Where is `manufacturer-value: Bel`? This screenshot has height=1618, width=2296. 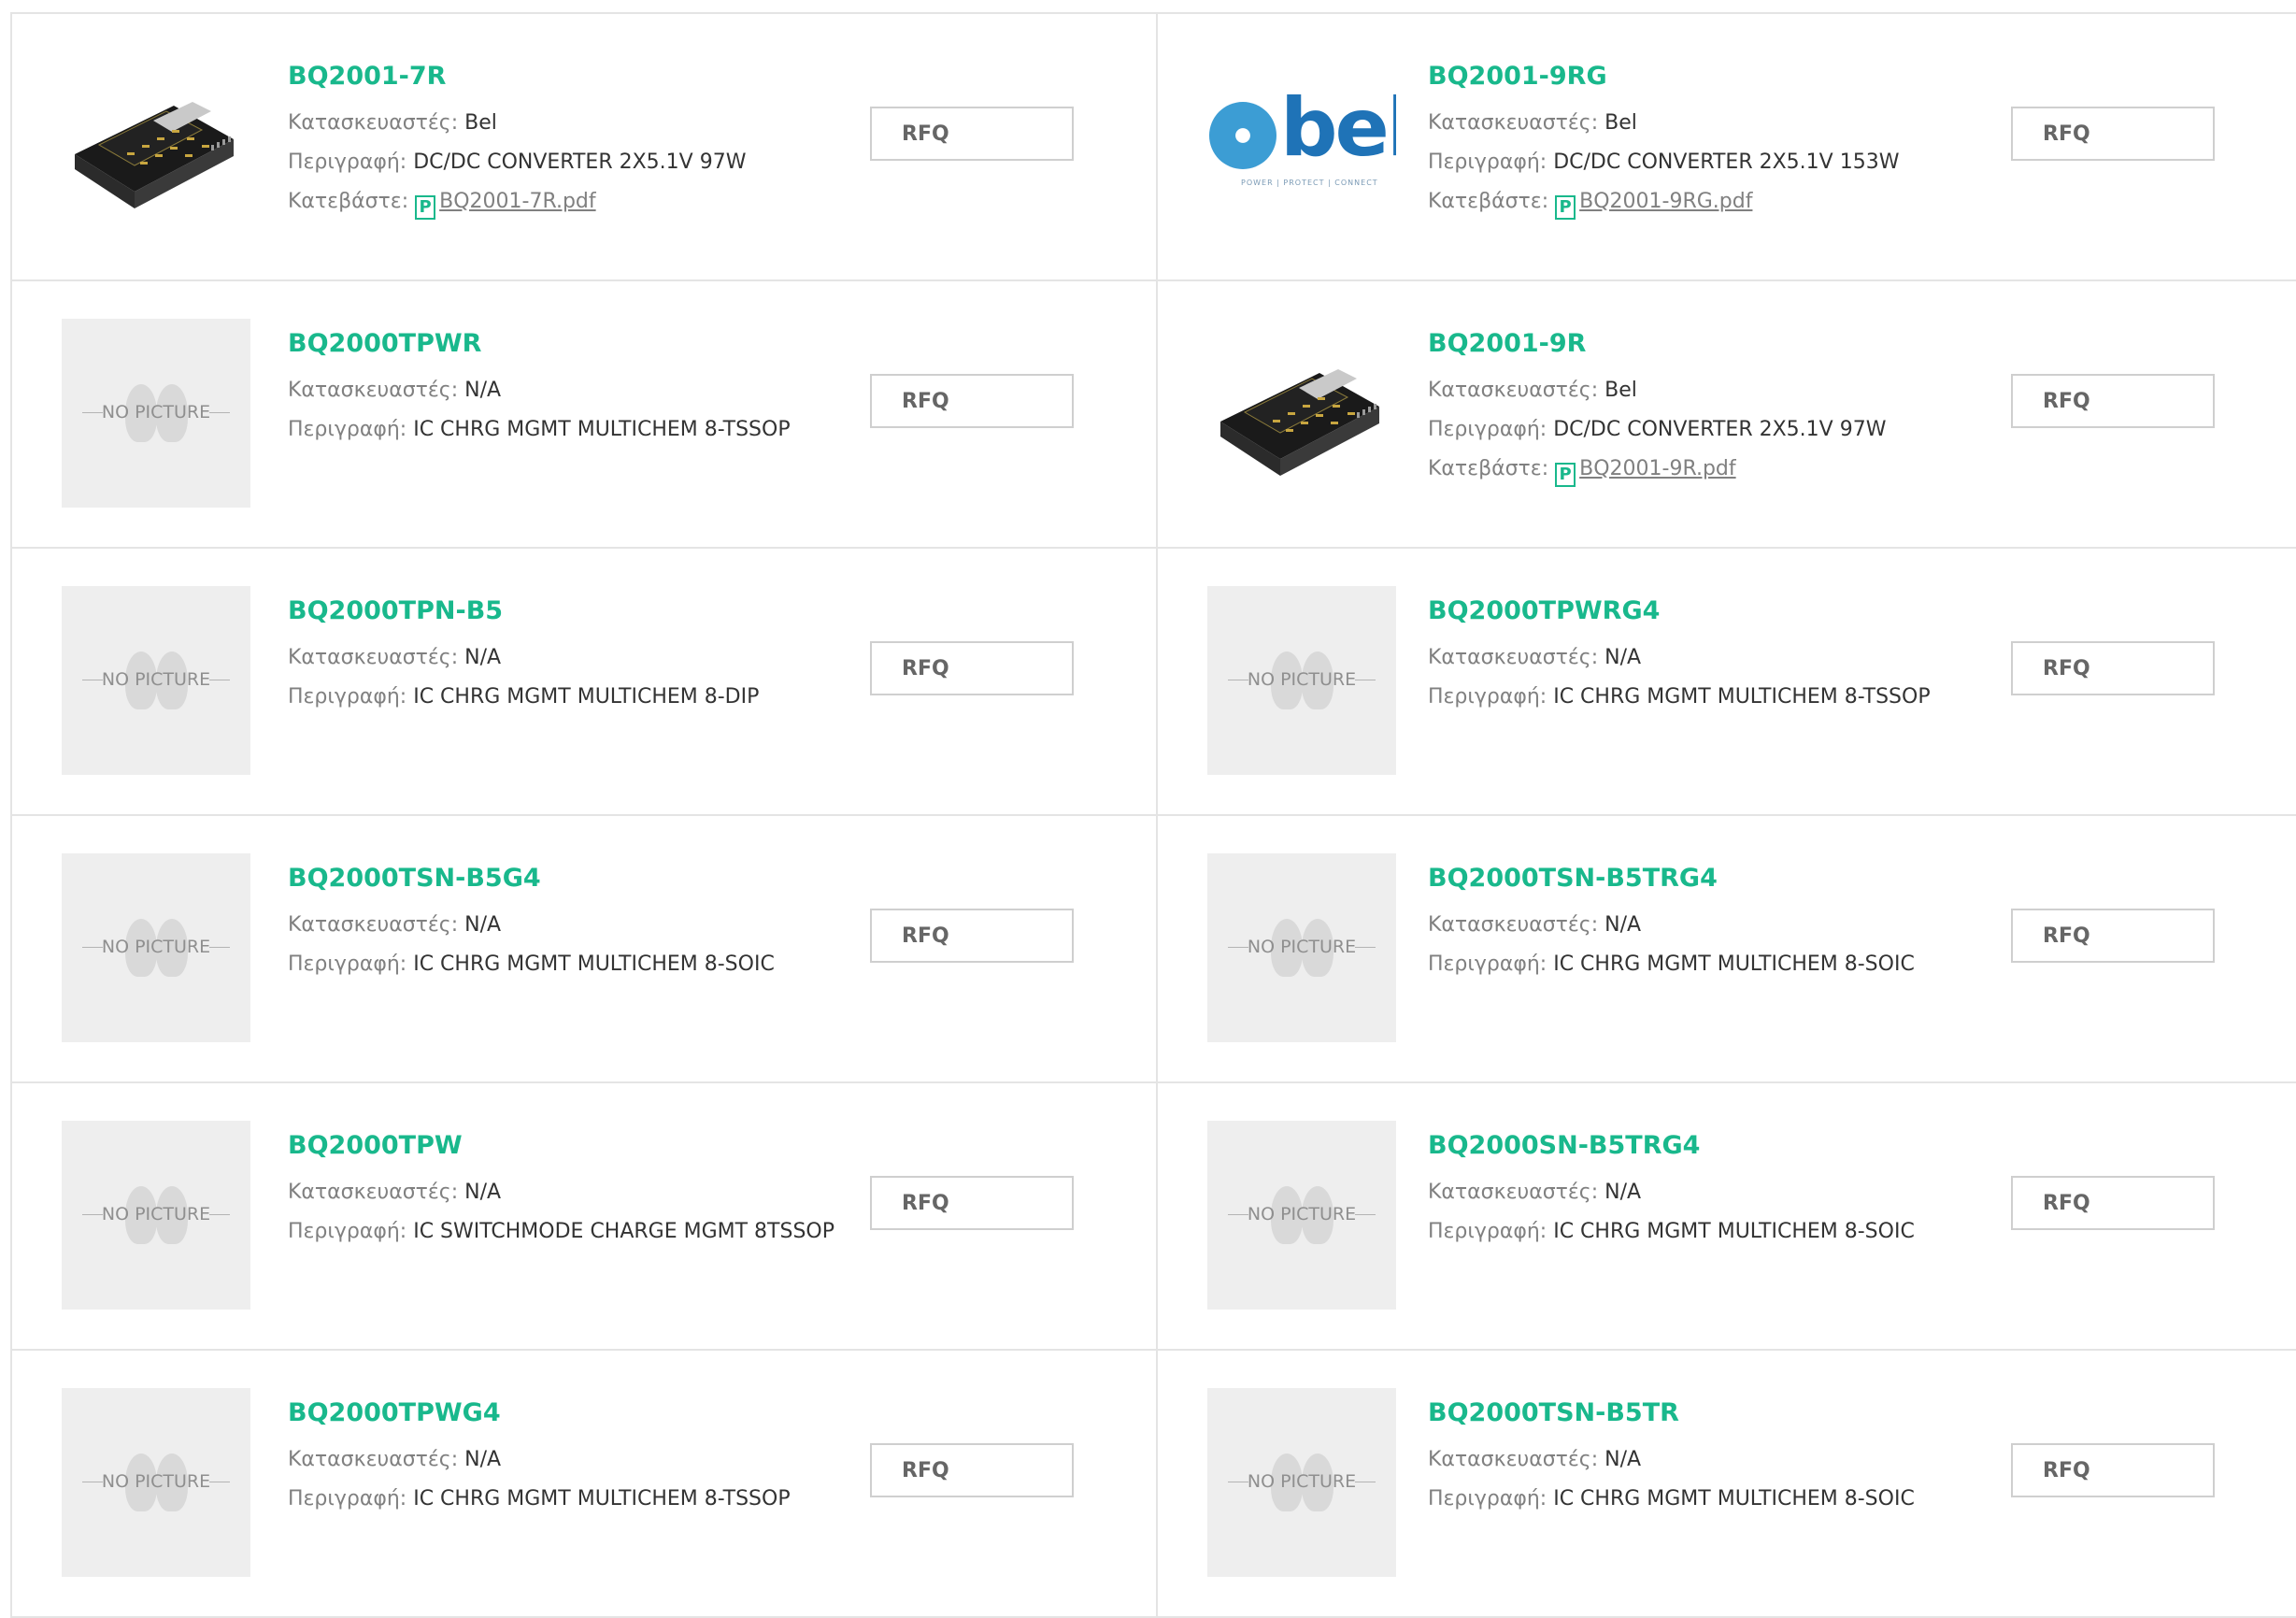
manufacturer-value: Bel is located at coordinates (1620, 123).